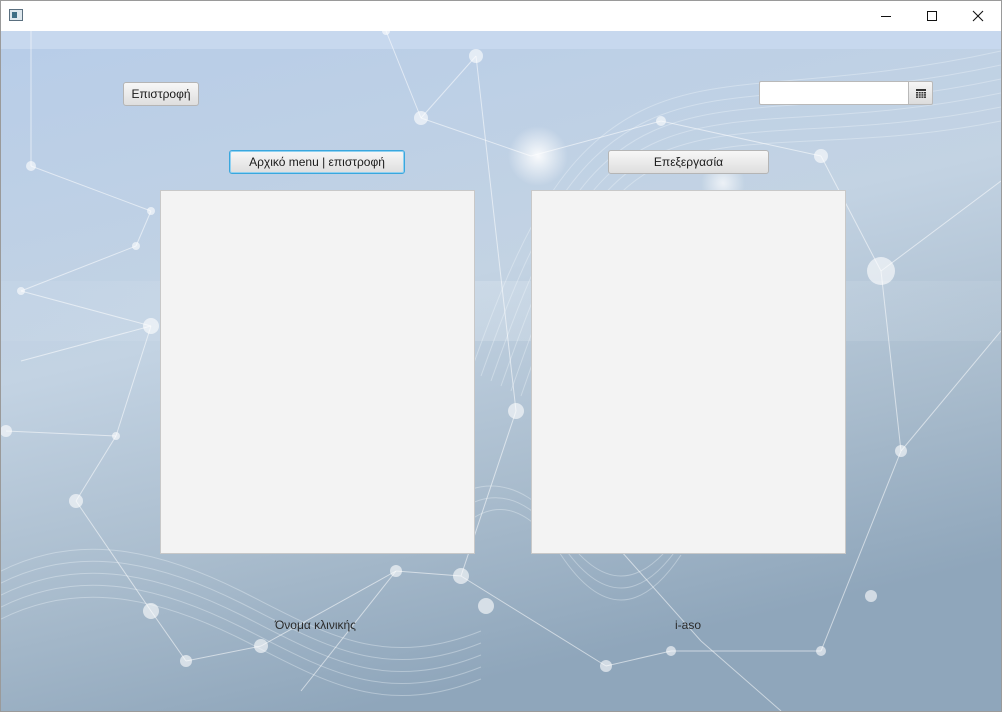 This screenshot has width=1002, height=712. I want to click on minimize-button, so click(886, 16).